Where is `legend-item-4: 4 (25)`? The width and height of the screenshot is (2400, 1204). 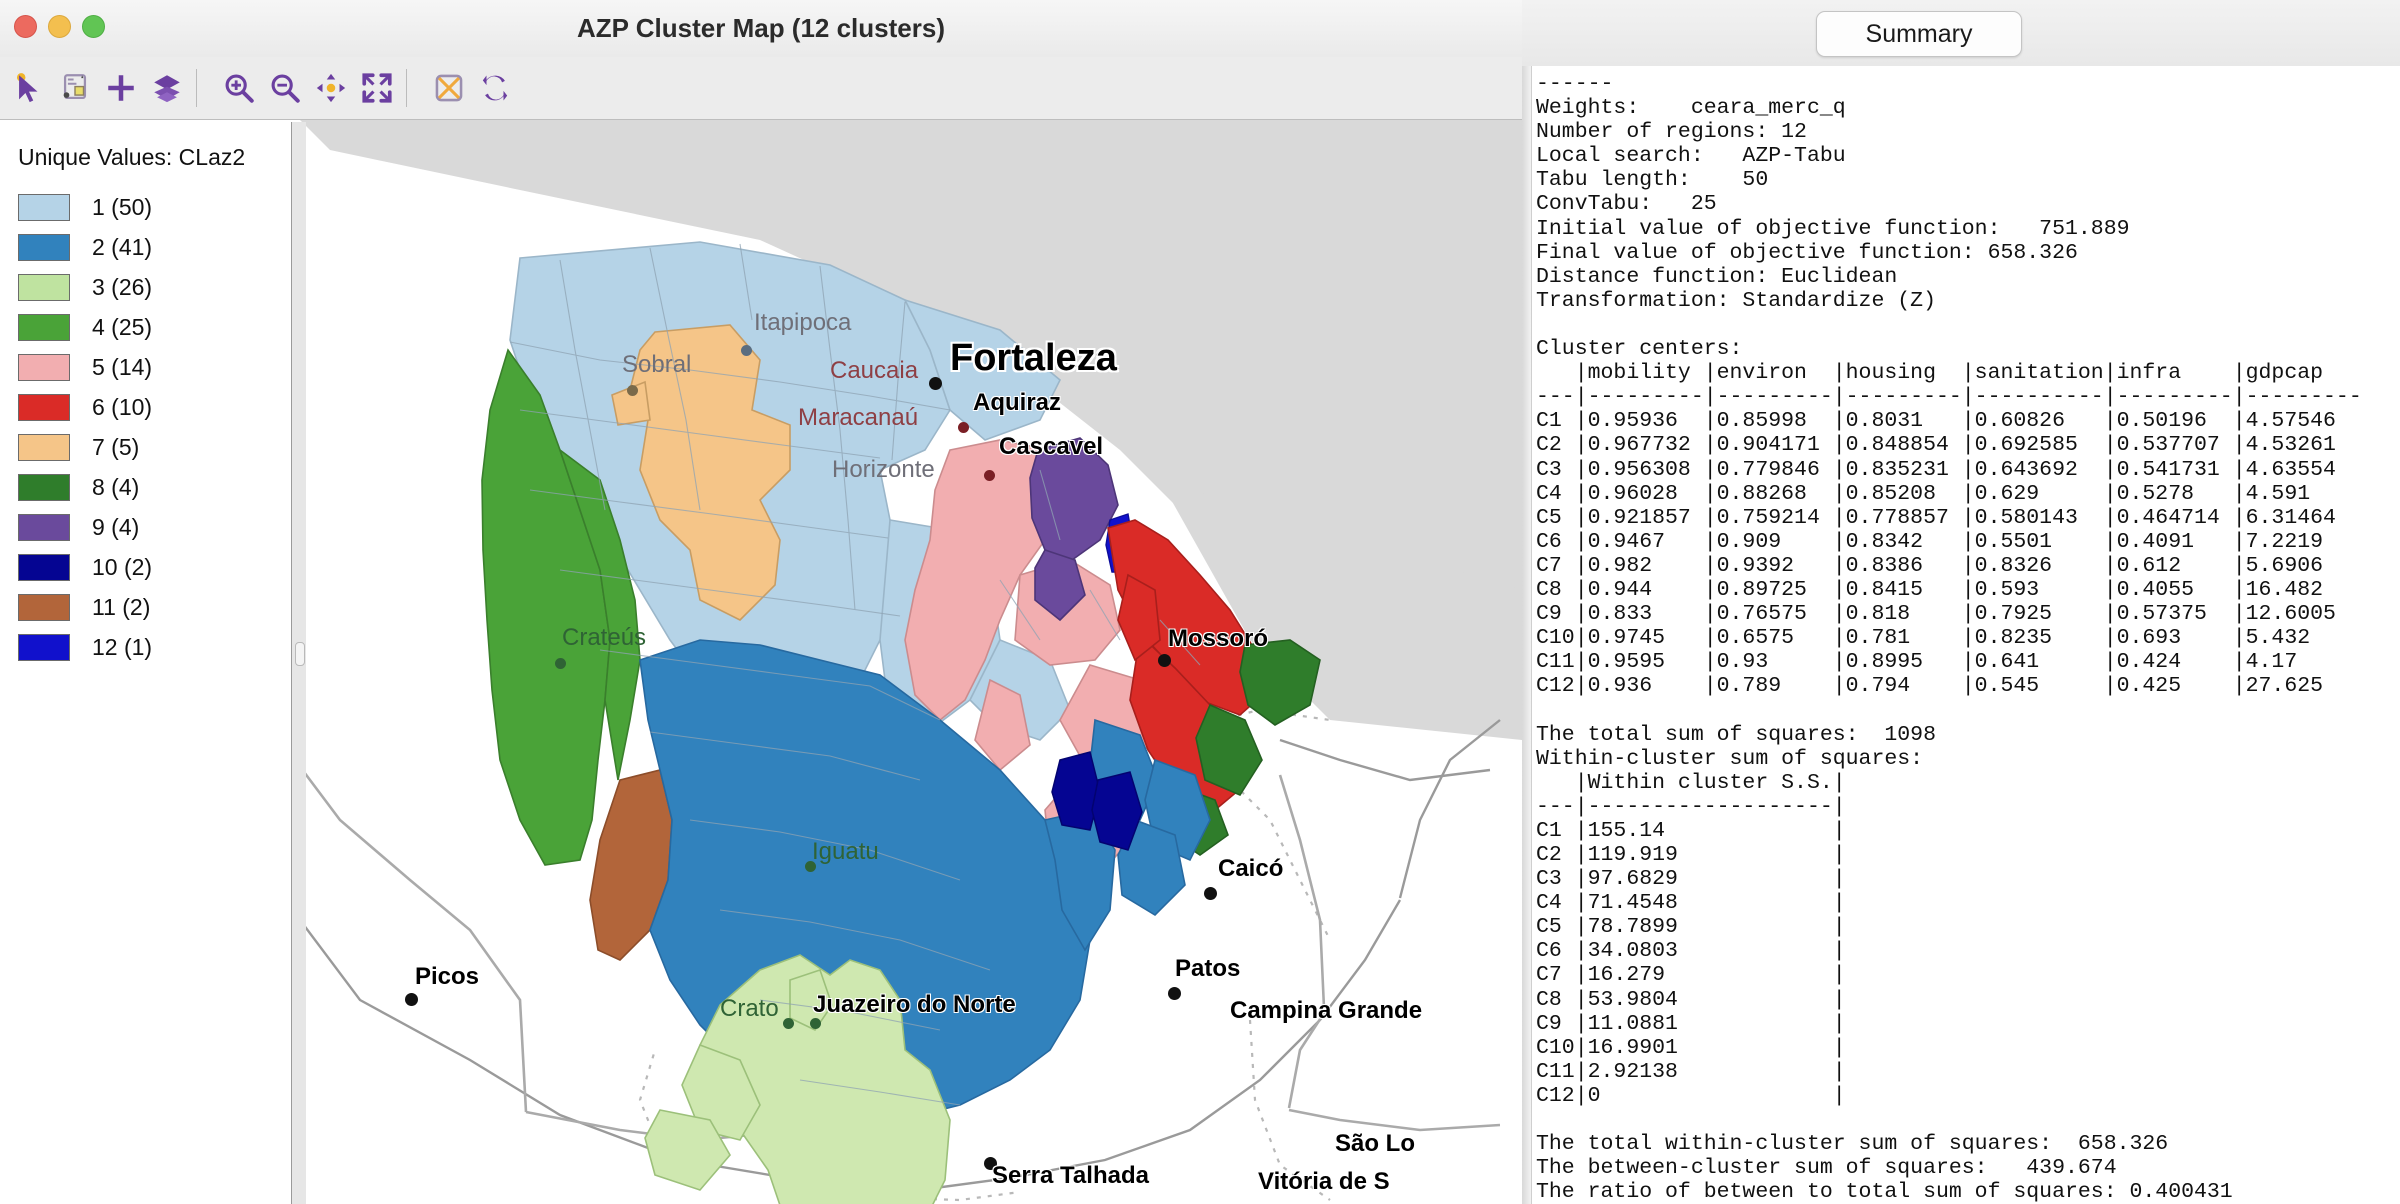 legend-item-4: 4 (25) is located at coordinates (154, 327).